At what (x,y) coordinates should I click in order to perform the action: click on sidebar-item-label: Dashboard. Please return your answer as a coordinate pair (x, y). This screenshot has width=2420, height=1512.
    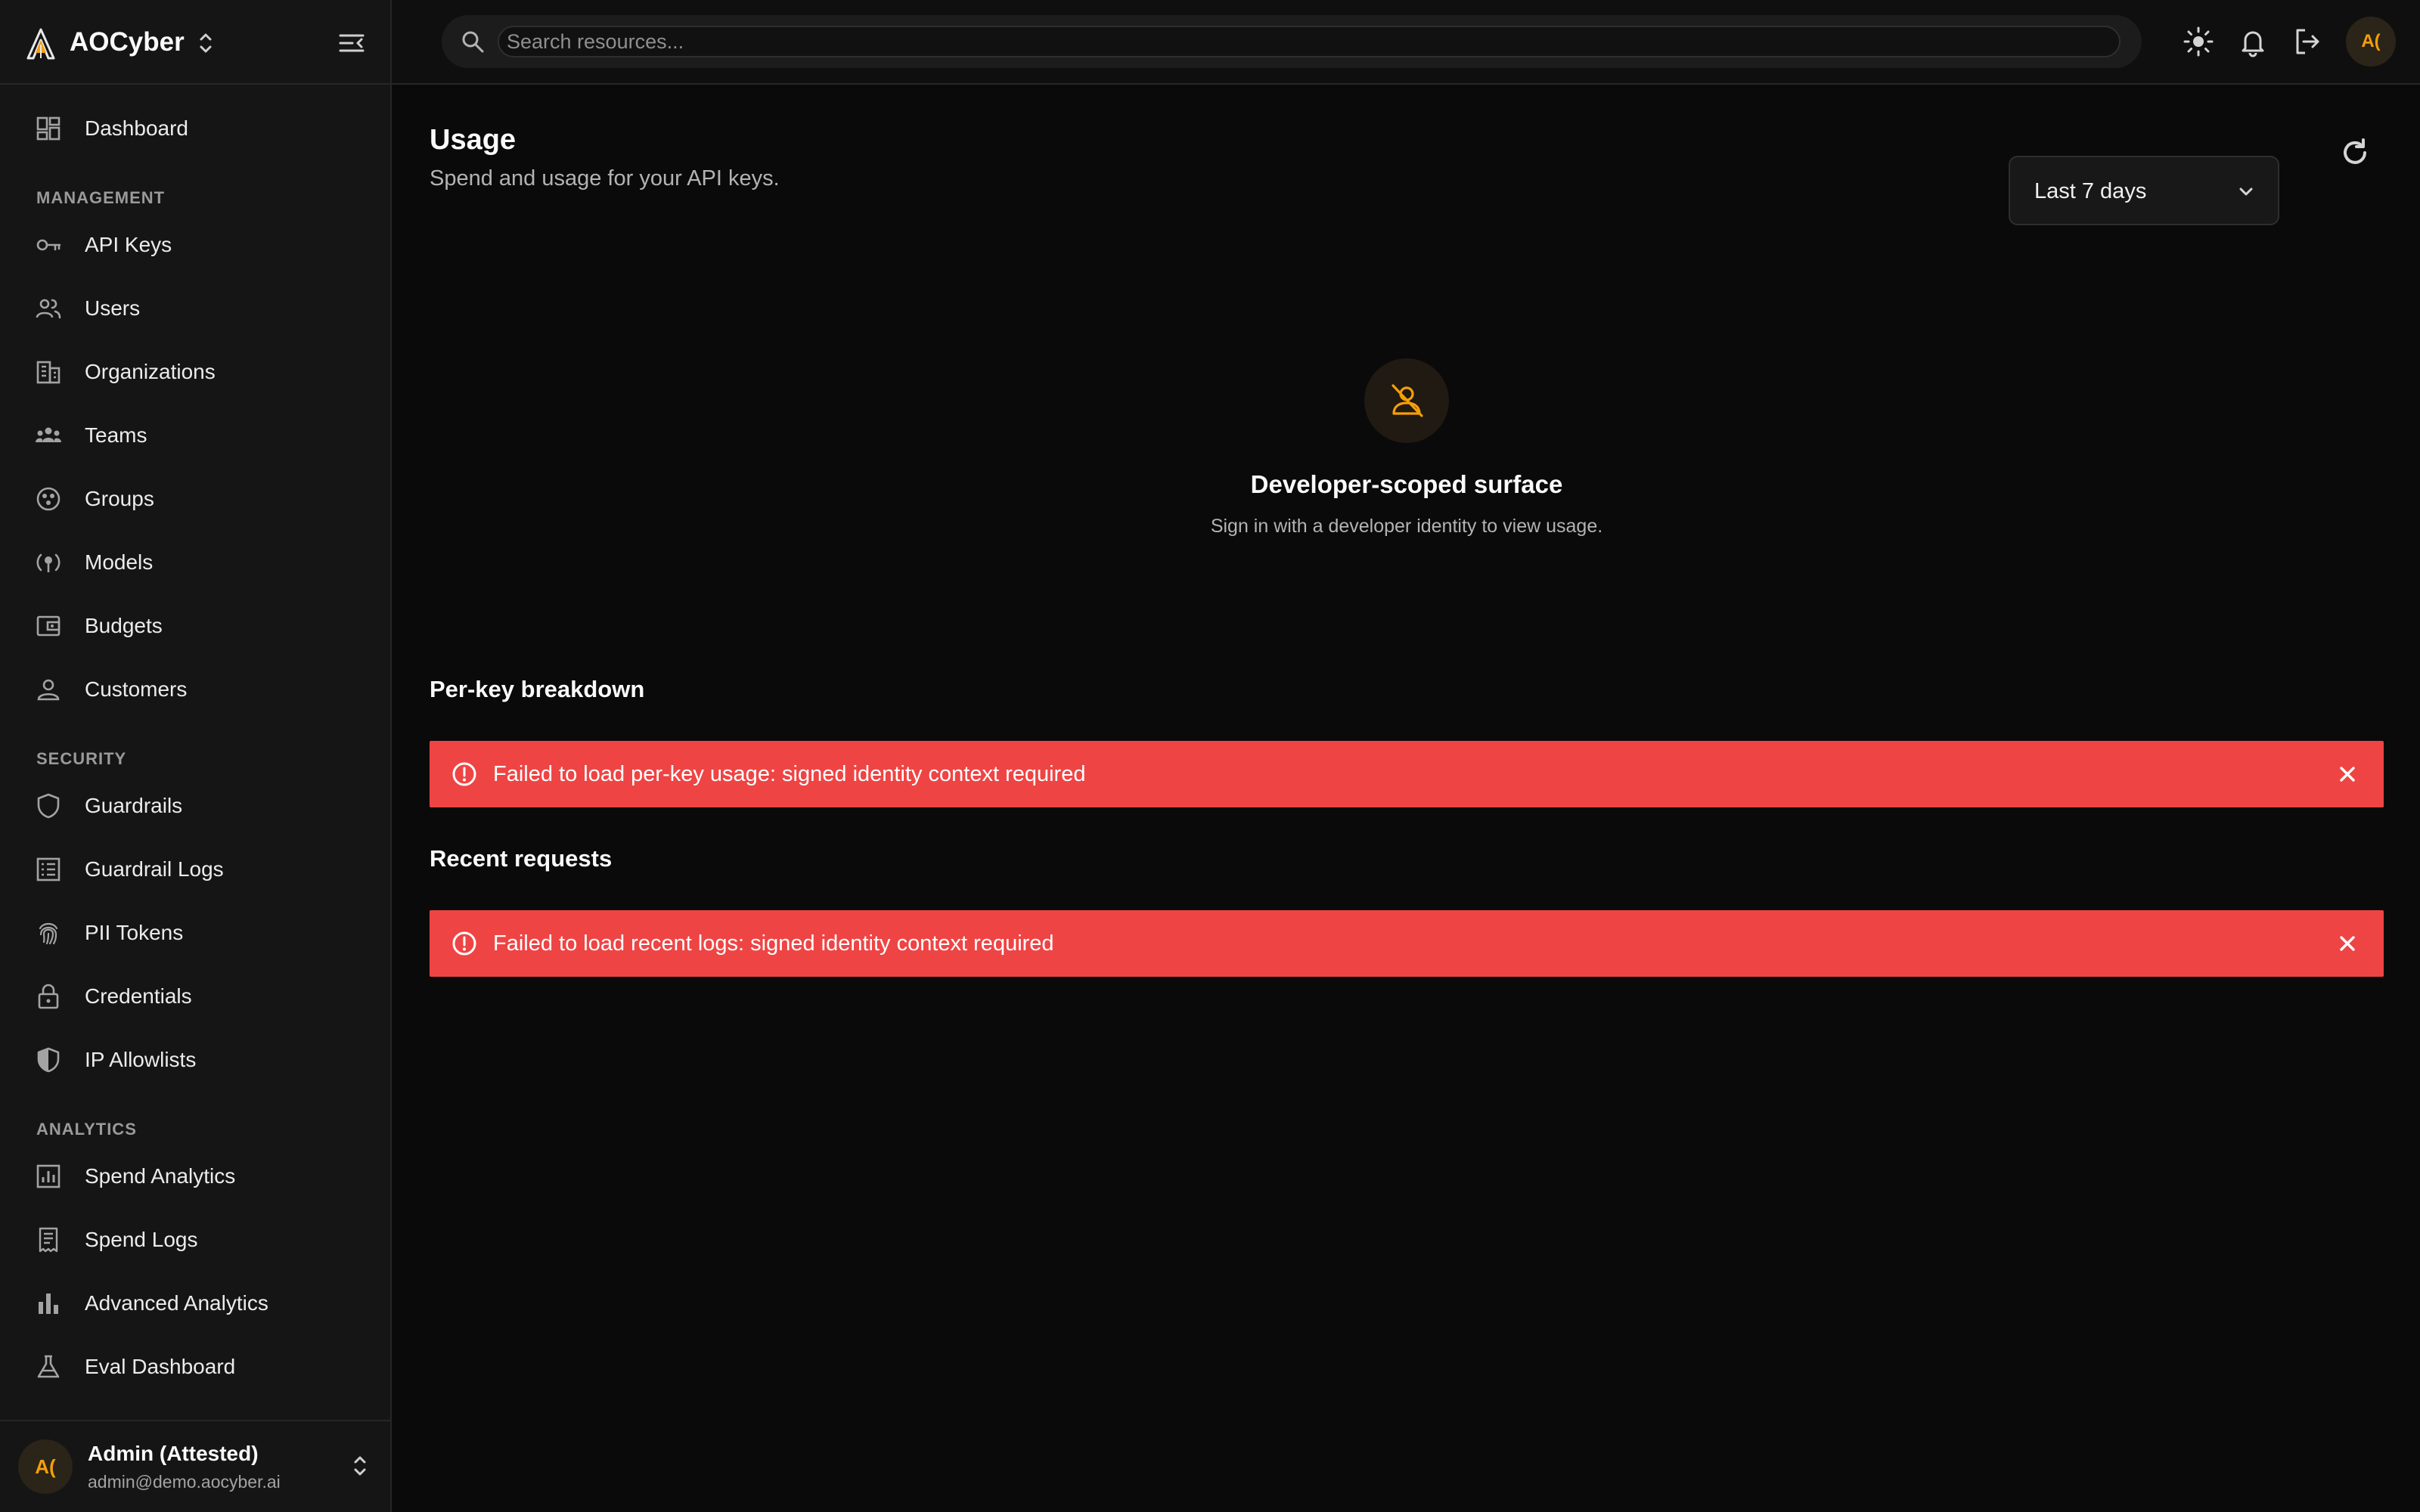
    Looking at the image, I should click on (136, 128).